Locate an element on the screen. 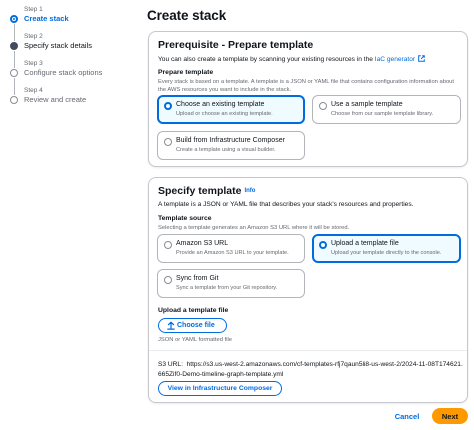 The image size is (474, 430). divider is located at coordinates (308, 350).